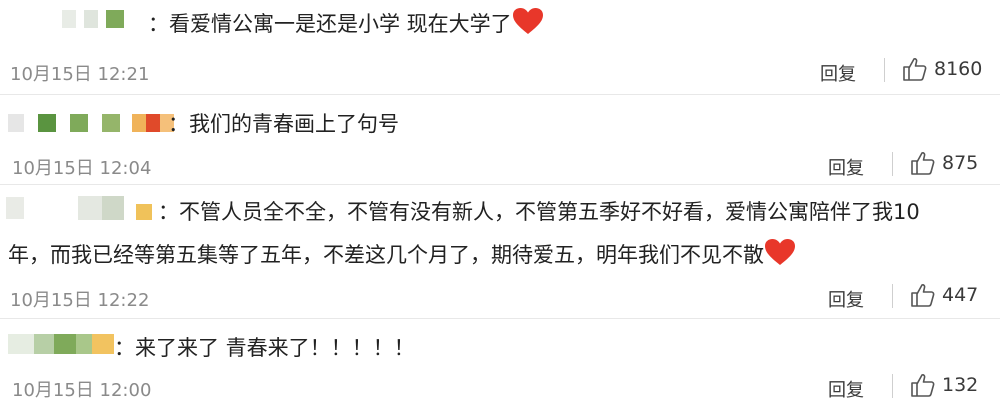  I want to click on comment-text-line-1: ：不管人员全不全，不管有没有新人，不管第五季好不好看，爱情公寓陪伴了我10, so click(539, 212).